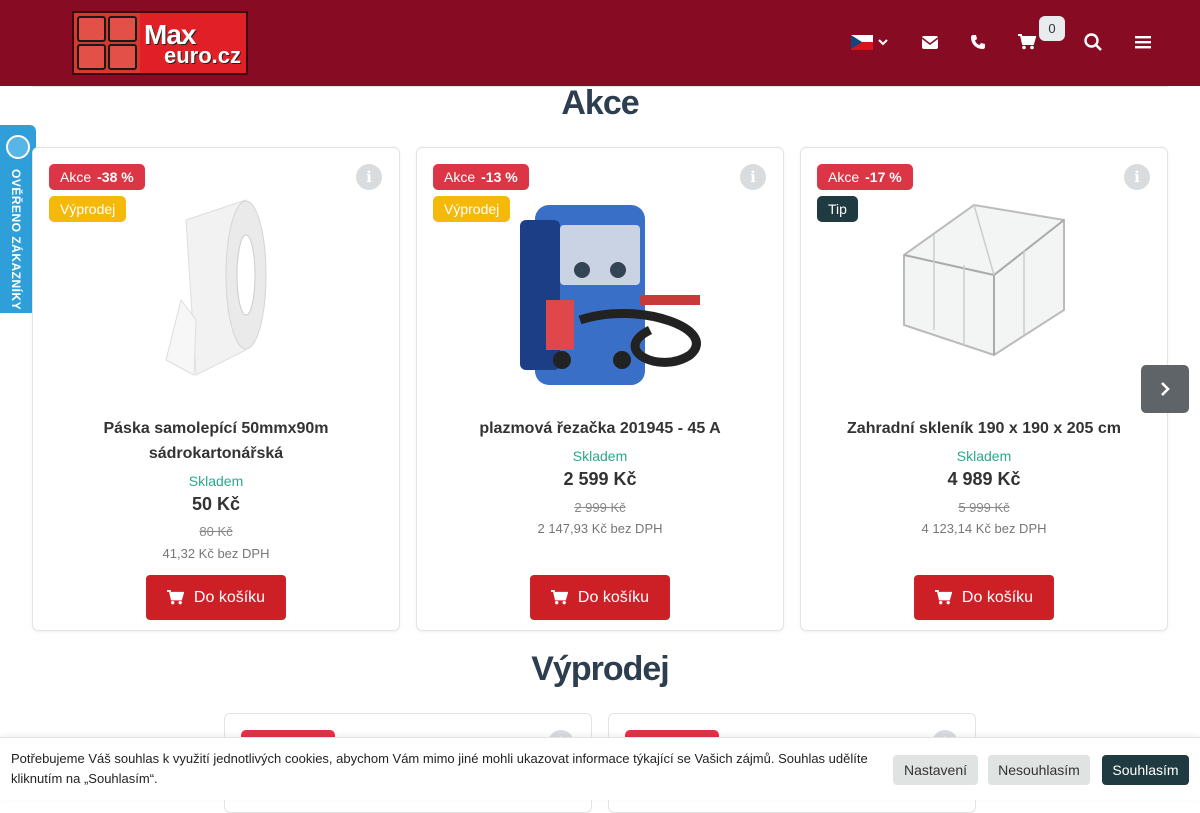  What do you see at coordinates (883, 42) in the screenshot?
I see `chevron-down-icon` at bounding box center [883, 42].